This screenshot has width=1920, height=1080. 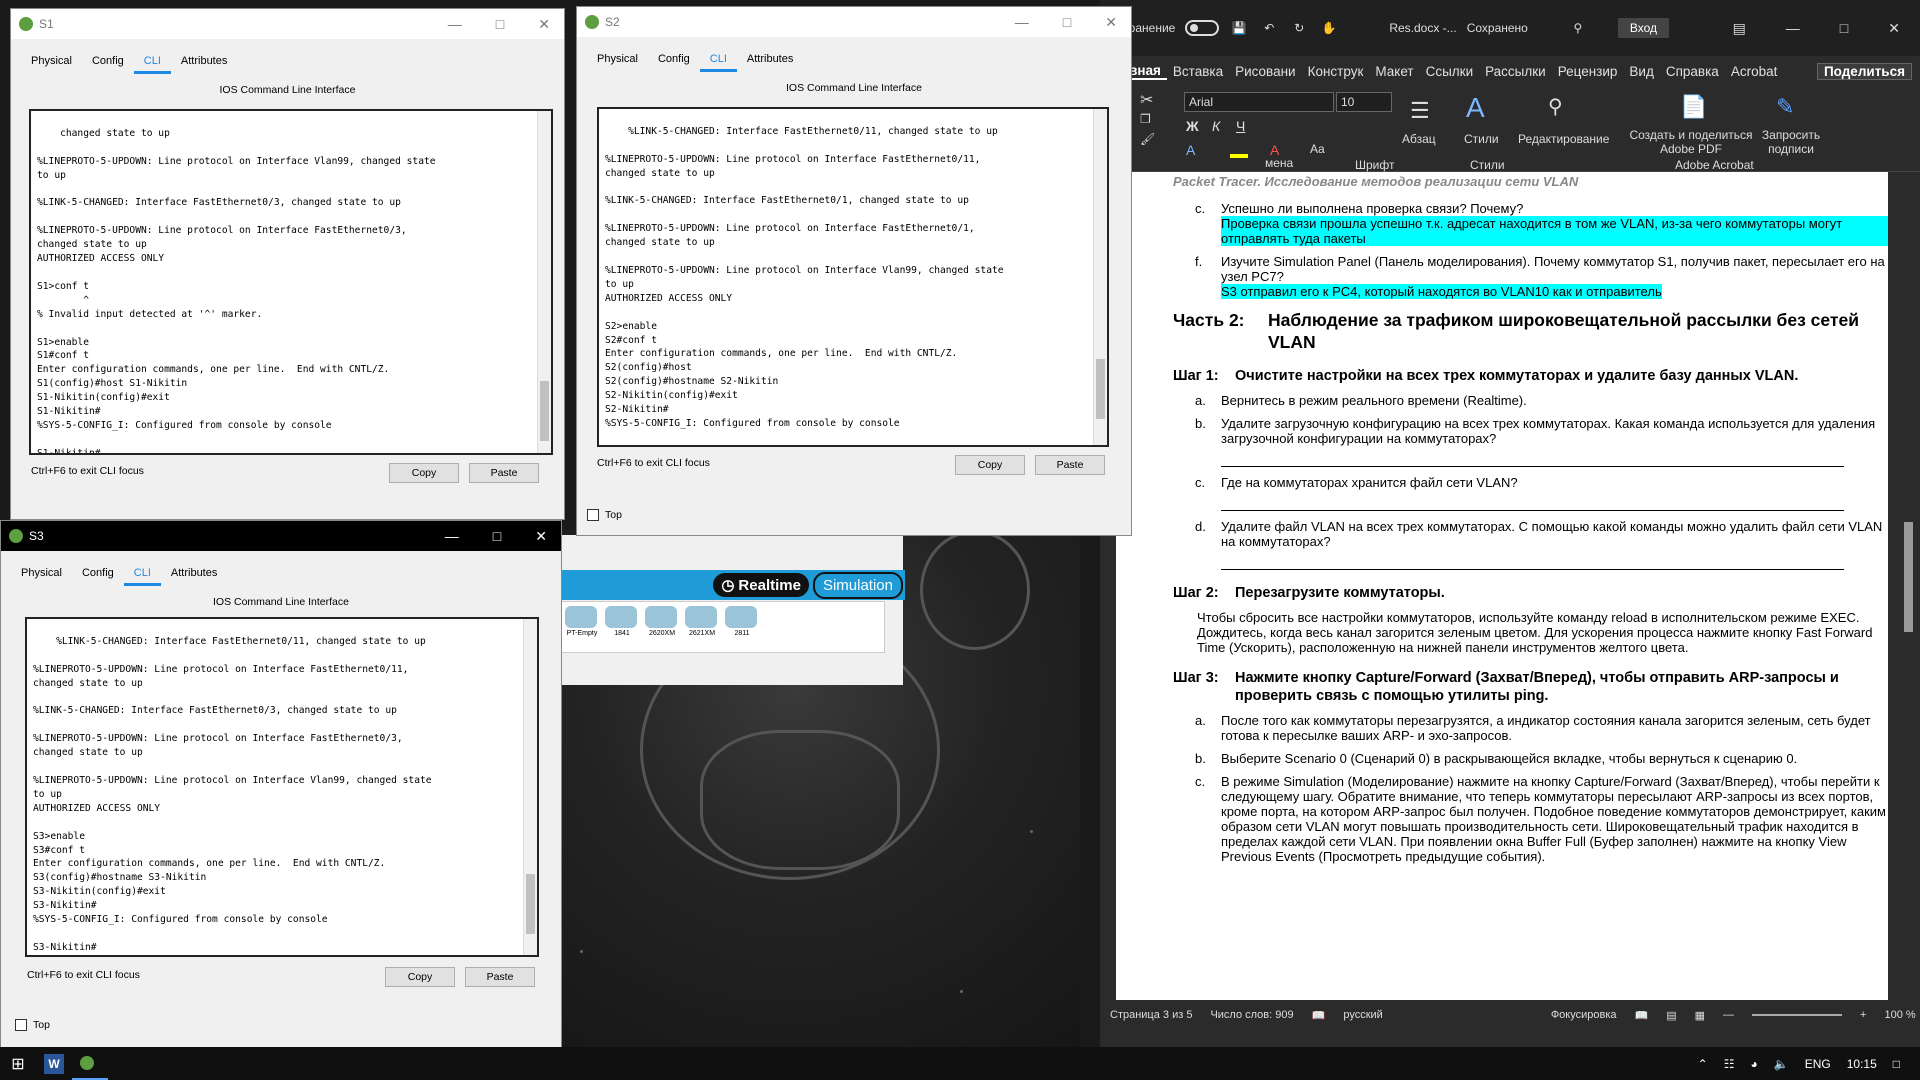 What do you see at coordinates (1329, 28) in the screenshot?
I see `touch-mode-icon: ✋` at bounding box center [1329, 28].